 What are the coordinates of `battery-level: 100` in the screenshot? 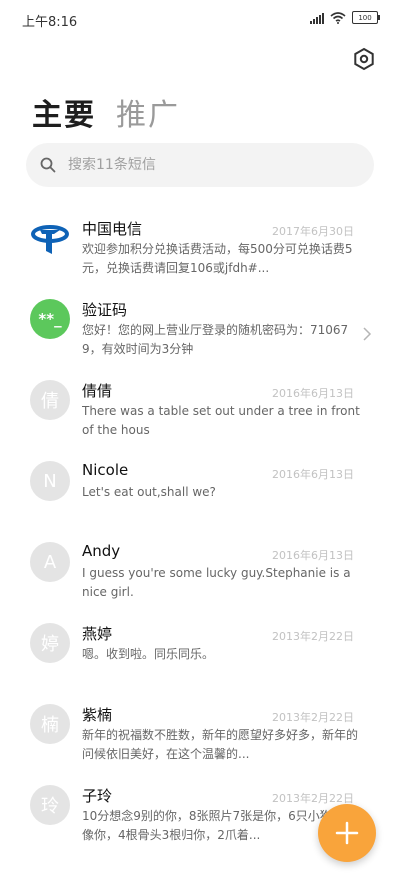 It's located at (365, 17).